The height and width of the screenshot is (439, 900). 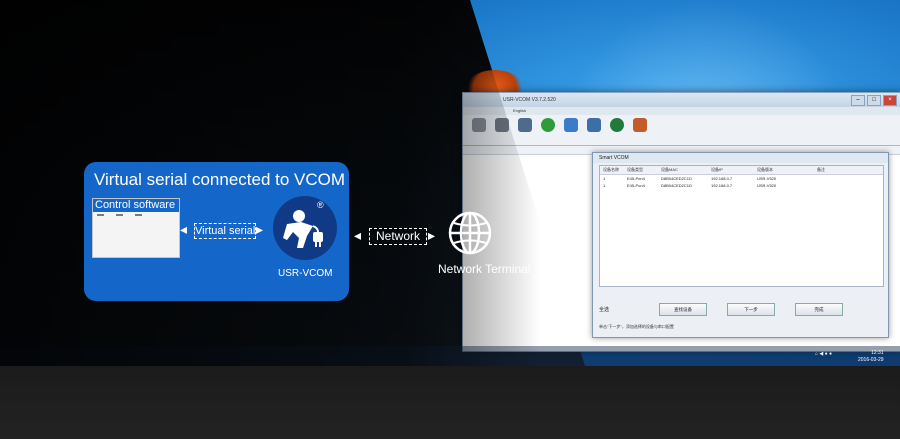 What do you see at coordinates (604, 309) in the screenshot?
I see `select-all-checkbox: 全选` at bounding box center [604, 309].